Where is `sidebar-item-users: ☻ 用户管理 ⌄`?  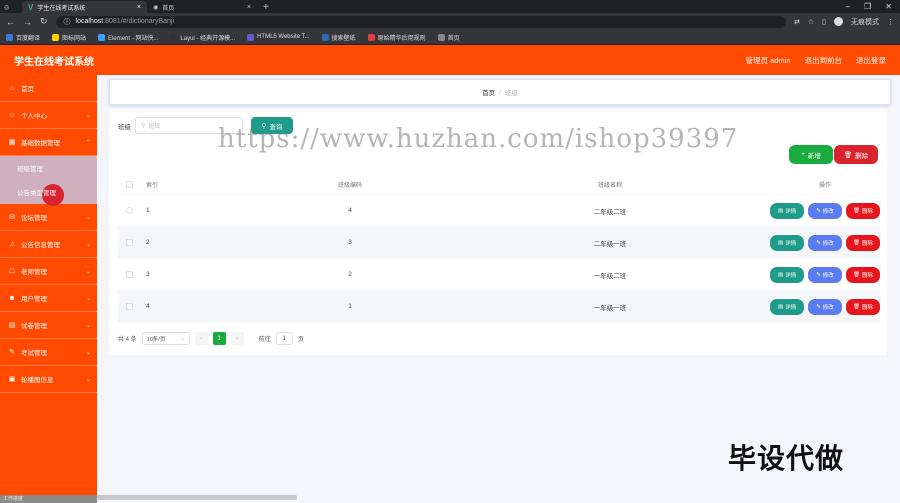
sidebar-item-users: ☻ 用户管理 ⌄ is located at coordinates (48, 298).